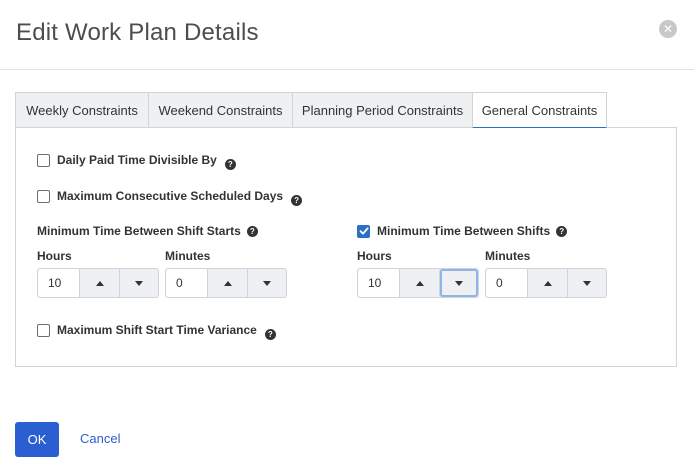  I want to click on checkmark-icon, so click(363, 231).